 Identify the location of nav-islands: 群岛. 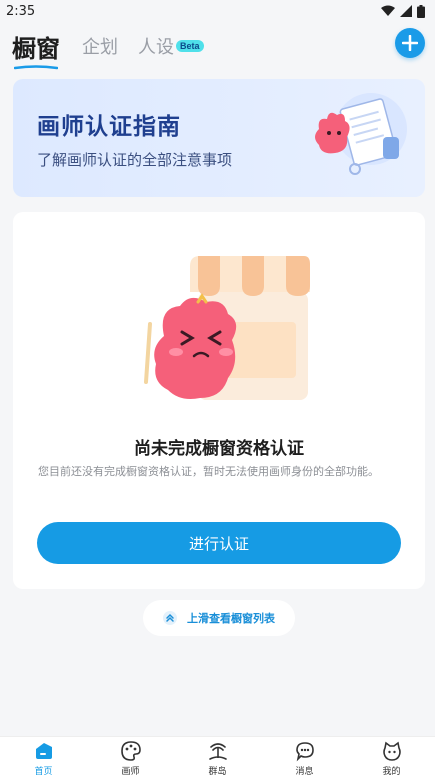
(218, 758).